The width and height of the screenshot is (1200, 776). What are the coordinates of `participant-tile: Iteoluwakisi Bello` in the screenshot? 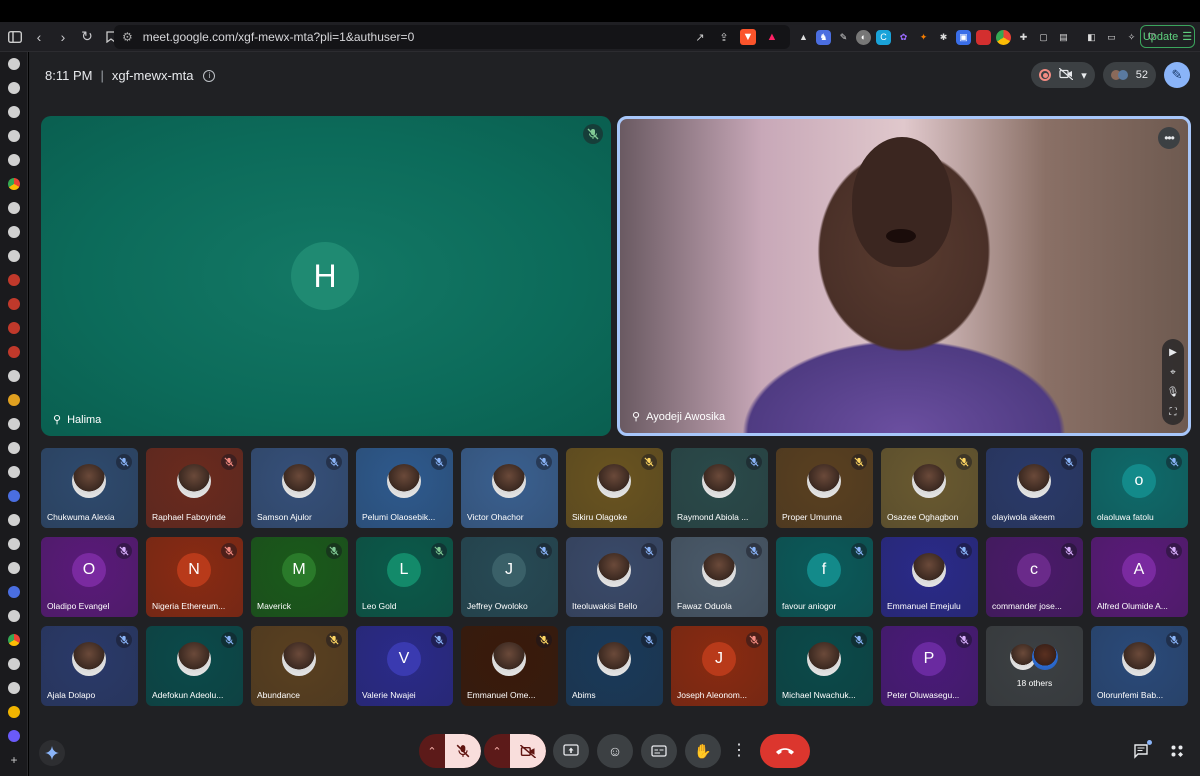 It's located at (614, 577).